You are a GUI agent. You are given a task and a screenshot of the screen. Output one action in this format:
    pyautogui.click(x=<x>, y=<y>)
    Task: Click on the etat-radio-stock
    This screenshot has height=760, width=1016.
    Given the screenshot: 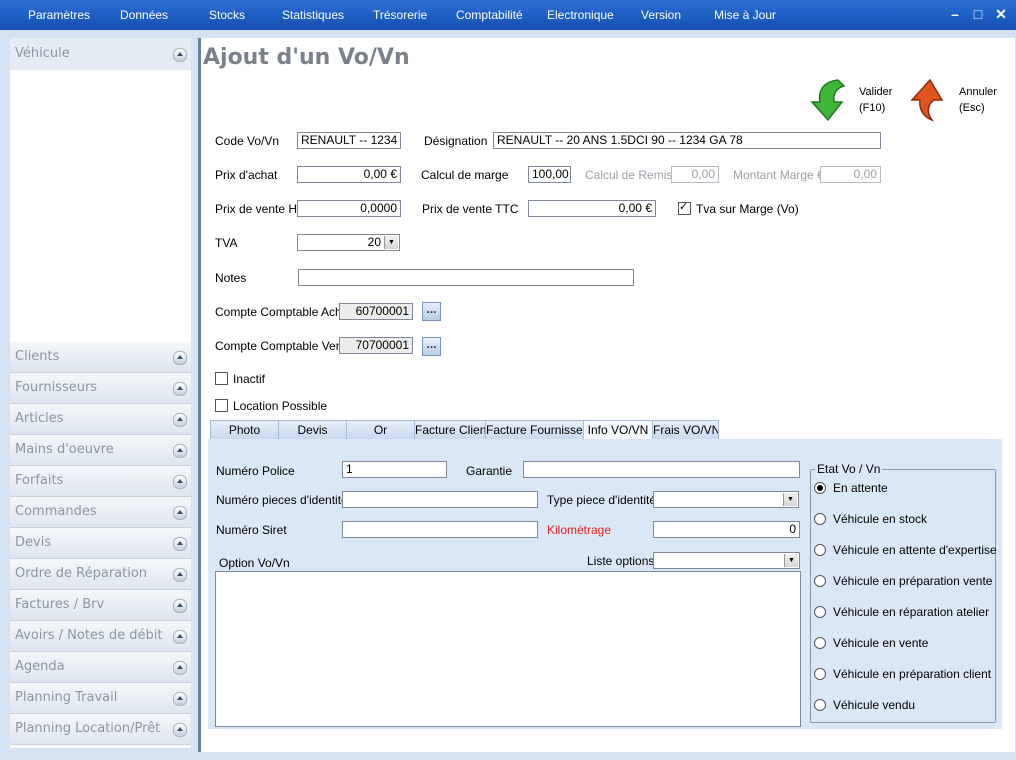 What is the action you would take?
    pyautogui.click(x=820, y=519)
    